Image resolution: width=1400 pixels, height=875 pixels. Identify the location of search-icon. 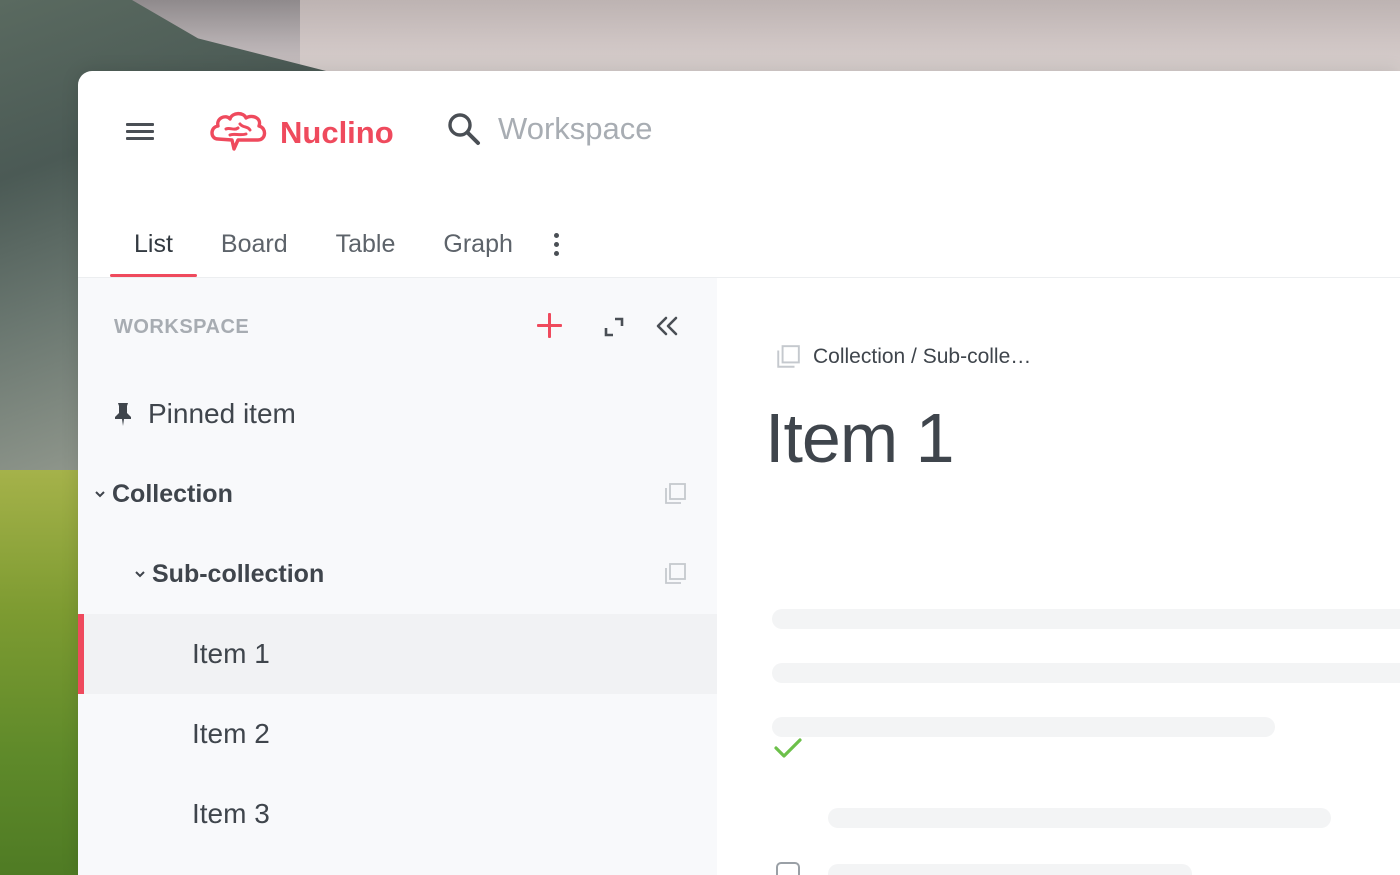
(464, 129).